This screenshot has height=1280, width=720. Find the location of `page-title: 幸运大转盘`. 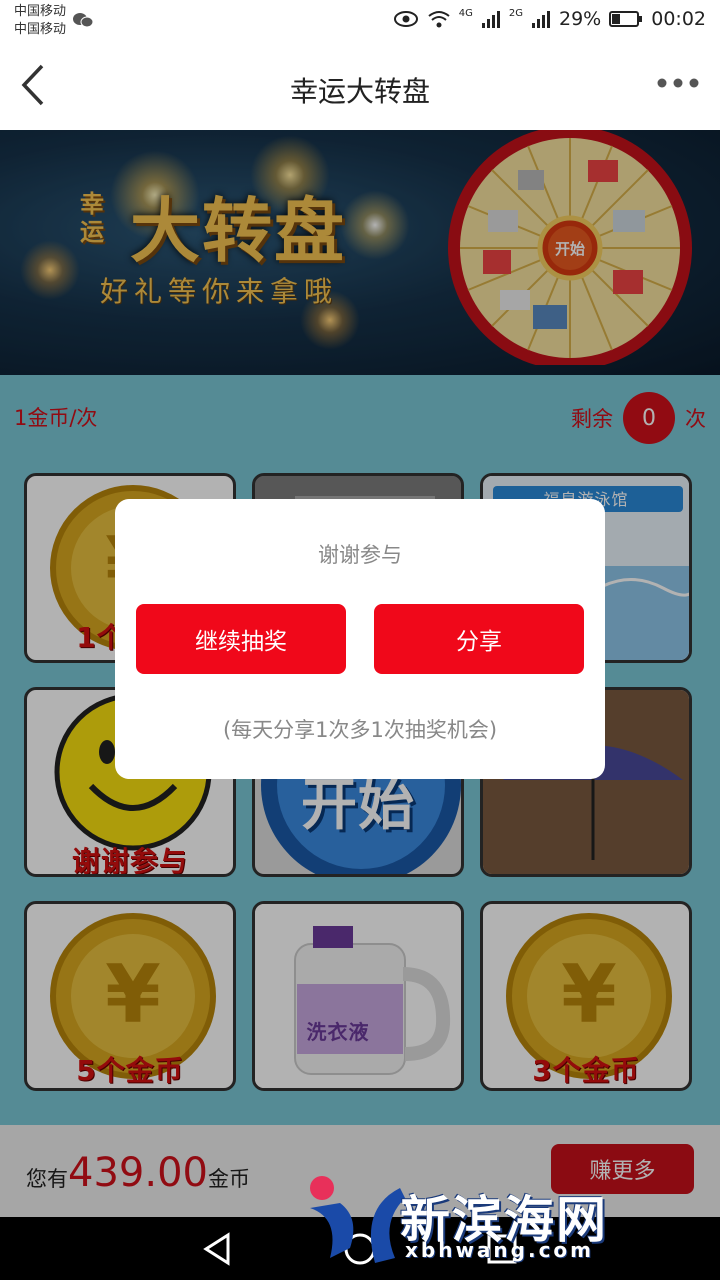

page-title: 幸运大转盘 is located at coordinates (359, 91).